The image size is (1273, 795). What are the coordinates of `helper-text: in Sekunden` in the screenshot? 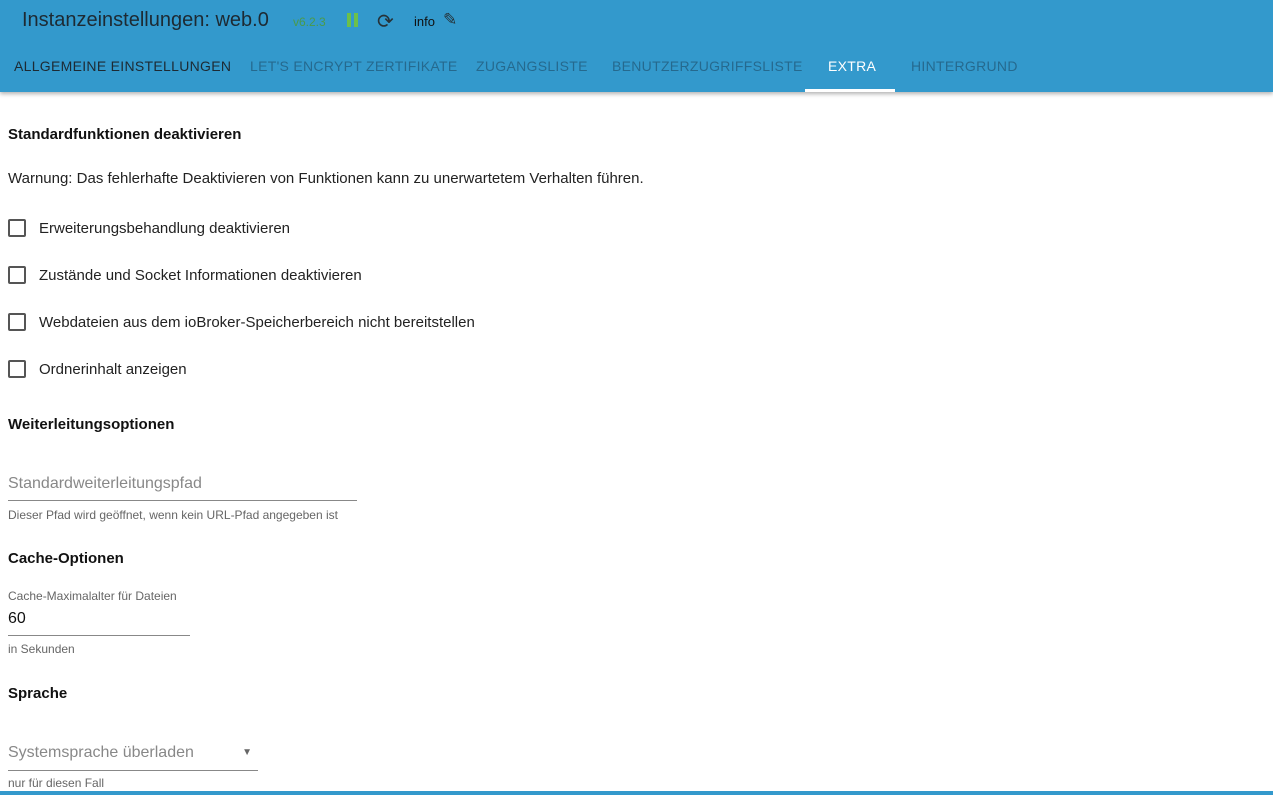 It's located at (41, 649).